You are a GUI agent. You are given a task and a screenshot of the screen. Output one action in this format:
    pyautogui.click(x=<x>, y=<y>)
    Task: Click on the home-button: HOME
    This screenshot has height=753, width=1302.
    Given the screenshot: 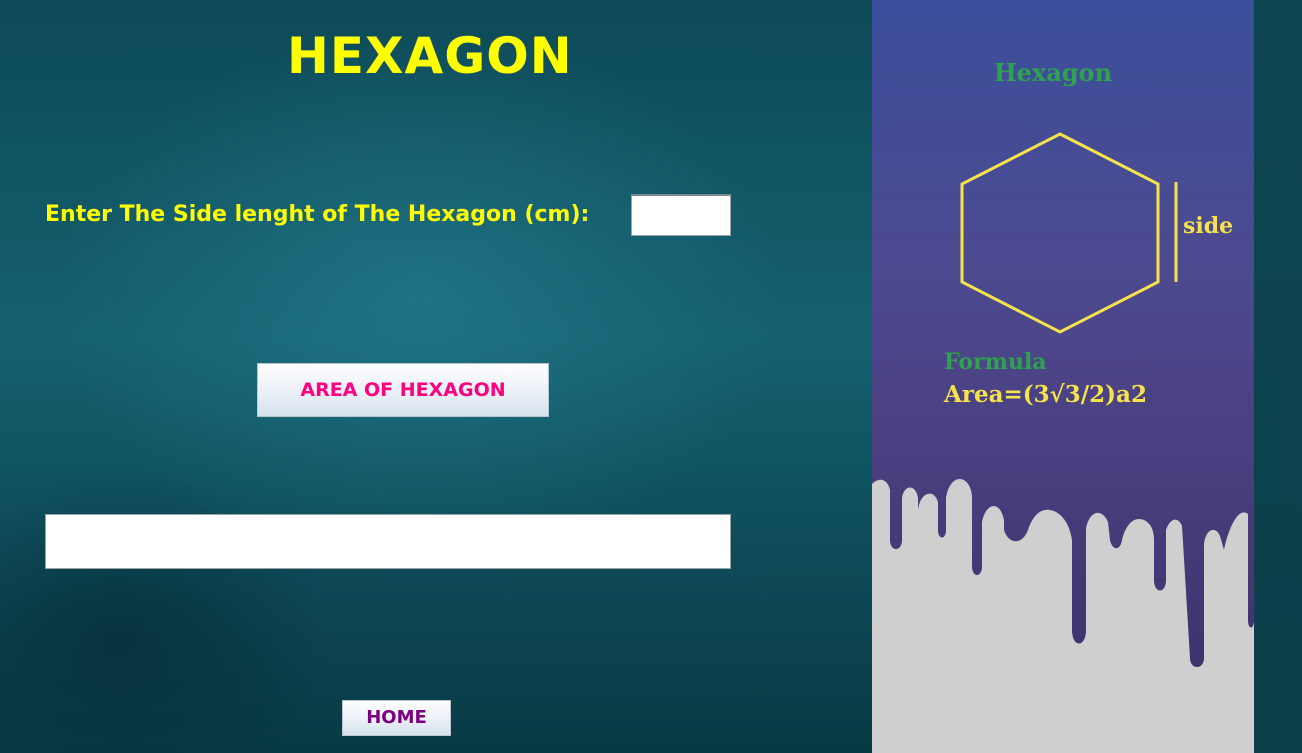 What is the action you would take?
    pyautogui.click(x=396, y=718)
    